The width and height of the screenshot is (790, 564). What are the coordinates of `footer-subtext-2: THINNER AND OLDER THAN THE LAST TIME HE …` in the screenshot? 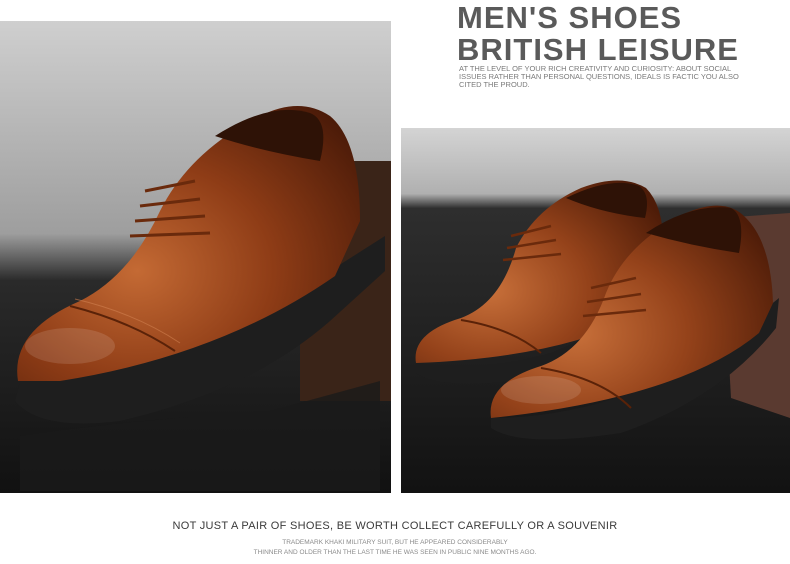 It's located at (395, 552).